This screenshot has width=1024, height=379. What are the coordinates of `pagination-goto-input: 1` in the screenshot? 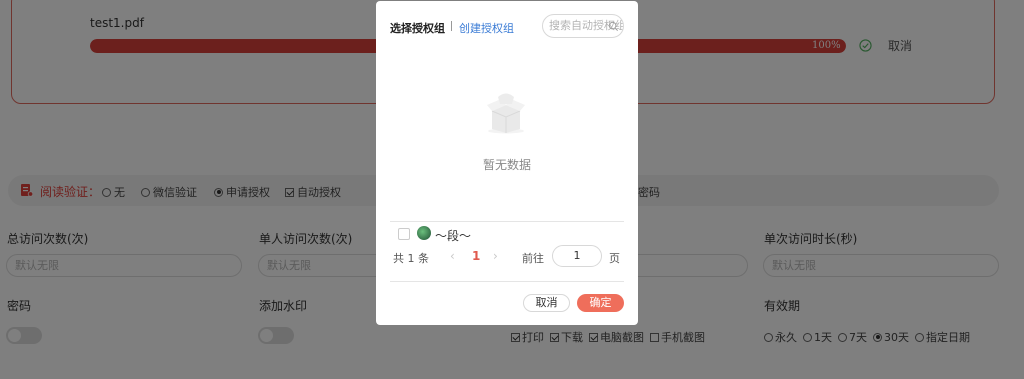 It's located at (577, 256).